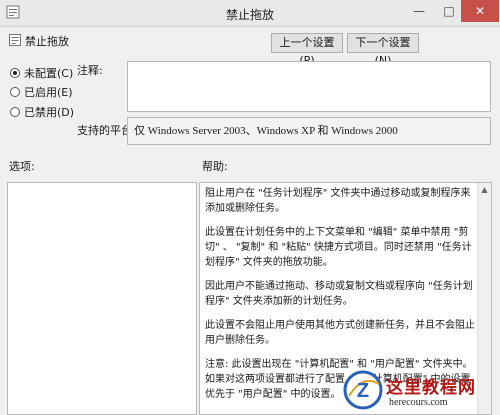  Describe the element at coordinates (480, 11) in the screenshot. I see `close-button: ✕` at that location.